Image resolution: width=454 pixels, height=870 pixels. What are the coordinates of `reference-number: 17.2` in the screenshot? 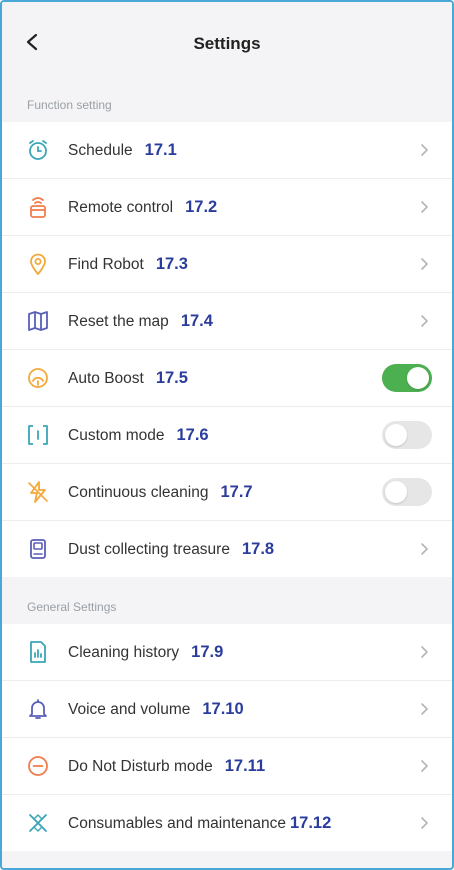 It's located at (201, 206).